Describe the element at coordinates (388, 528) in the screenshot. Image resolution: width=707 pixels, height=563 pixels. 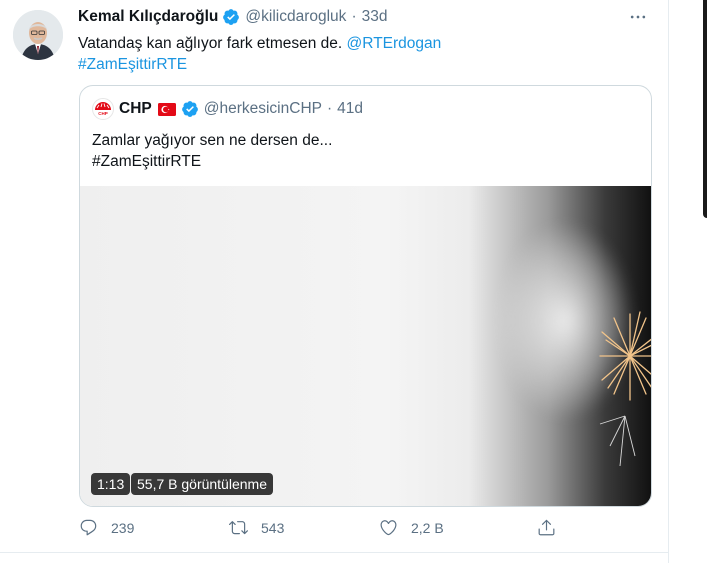
I see `heart-icon` at that location.